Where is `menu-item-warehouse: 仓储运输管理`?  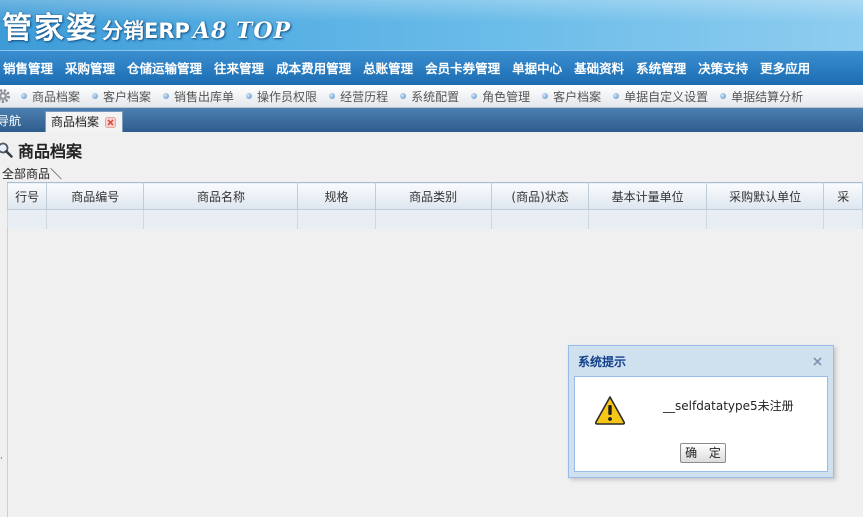 menu-item-warehouse: 仓储运输管理 is located at coordinates (166, 68).